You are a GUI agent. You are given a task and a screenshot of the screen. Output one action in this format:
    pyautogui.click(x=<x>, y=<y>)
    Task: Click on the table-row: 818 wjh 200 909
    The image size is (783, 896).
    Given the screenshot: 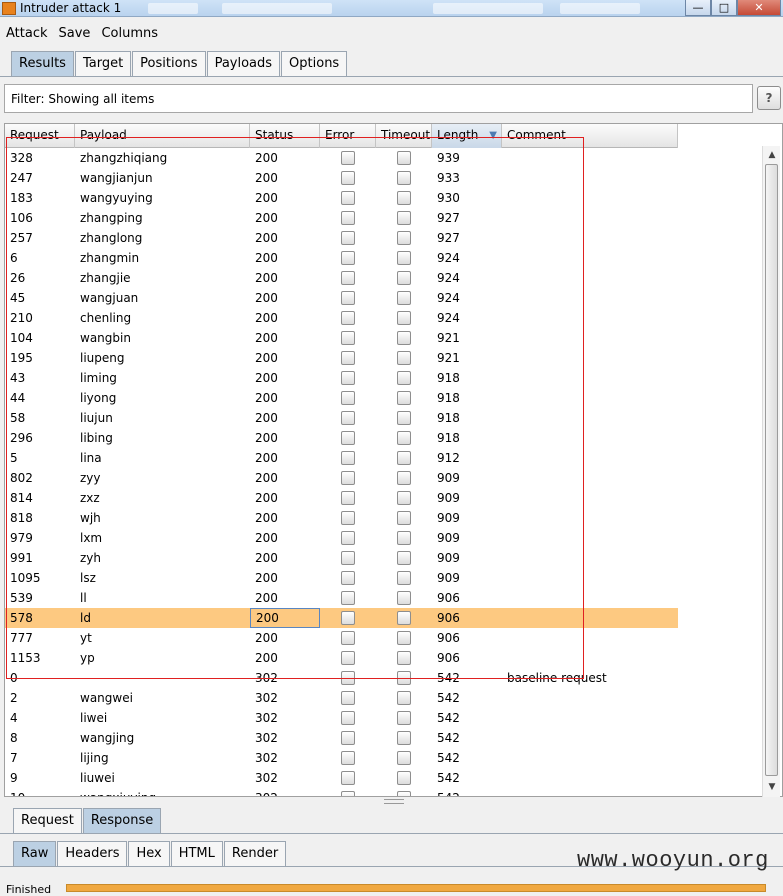 What is the action you would take?
    pyautogui.click(x=341, y=518)
    